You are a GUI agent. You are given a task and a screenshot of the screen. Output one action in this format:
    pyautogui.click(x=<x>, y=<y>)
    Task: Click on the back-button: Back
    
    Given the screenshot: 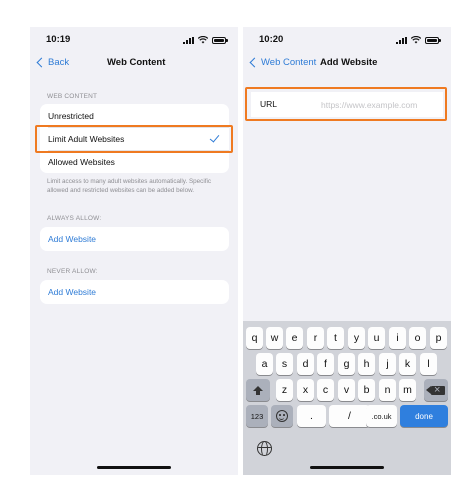 What is the action you would take?
    pyautogui.click(x=52, y=62)
    